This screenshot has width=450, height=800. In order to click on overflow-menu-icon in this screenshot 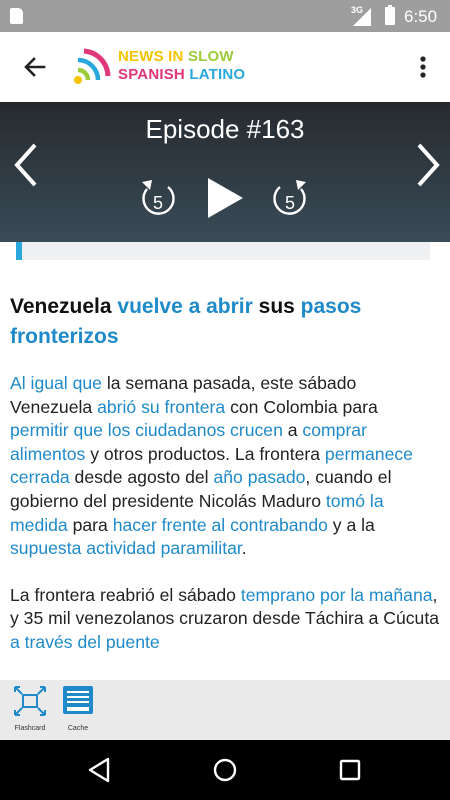, I will do `click(423, 67)`.